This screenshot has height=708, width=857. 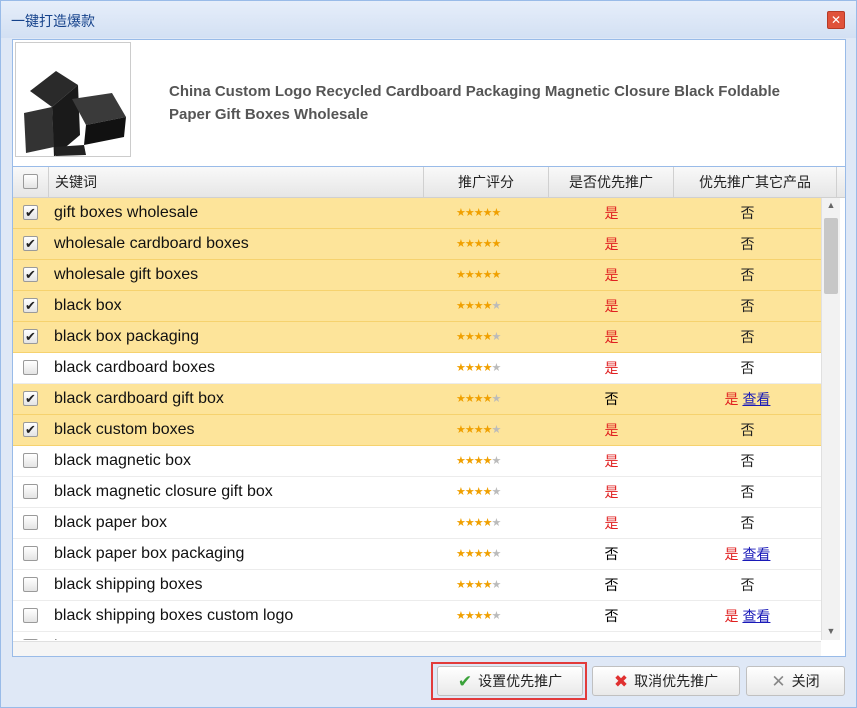 I want to click on close-button: ✕ 关闭, so click(x=795, y=681).